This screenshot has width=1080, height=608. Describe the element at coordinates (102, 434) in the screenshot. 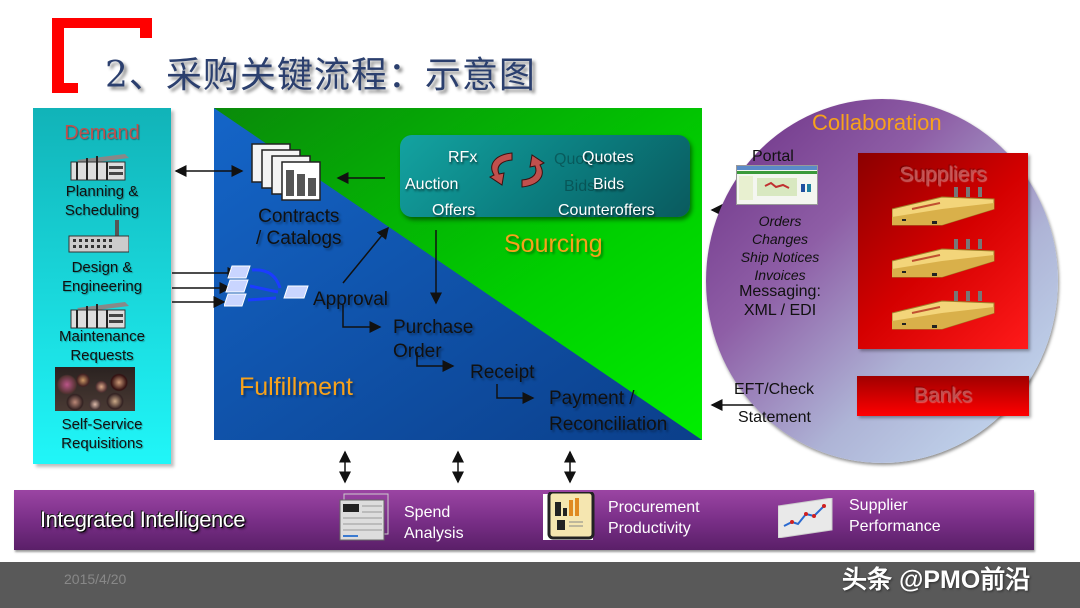

I see `demand-item-self-service: Self-Service Requisitions` at that location.